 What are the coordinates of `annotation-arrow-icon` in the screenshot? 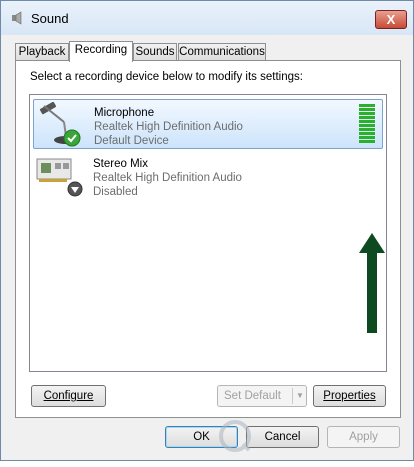 It's located at (372, 283).